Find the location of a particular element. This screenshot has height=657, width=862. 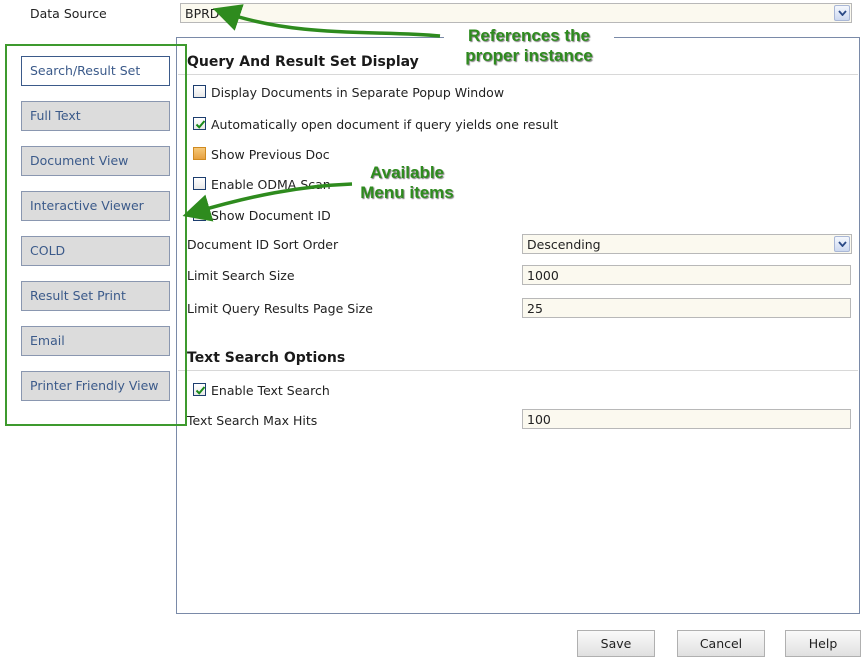

callout-arrows is located at coordinates (311, 113).